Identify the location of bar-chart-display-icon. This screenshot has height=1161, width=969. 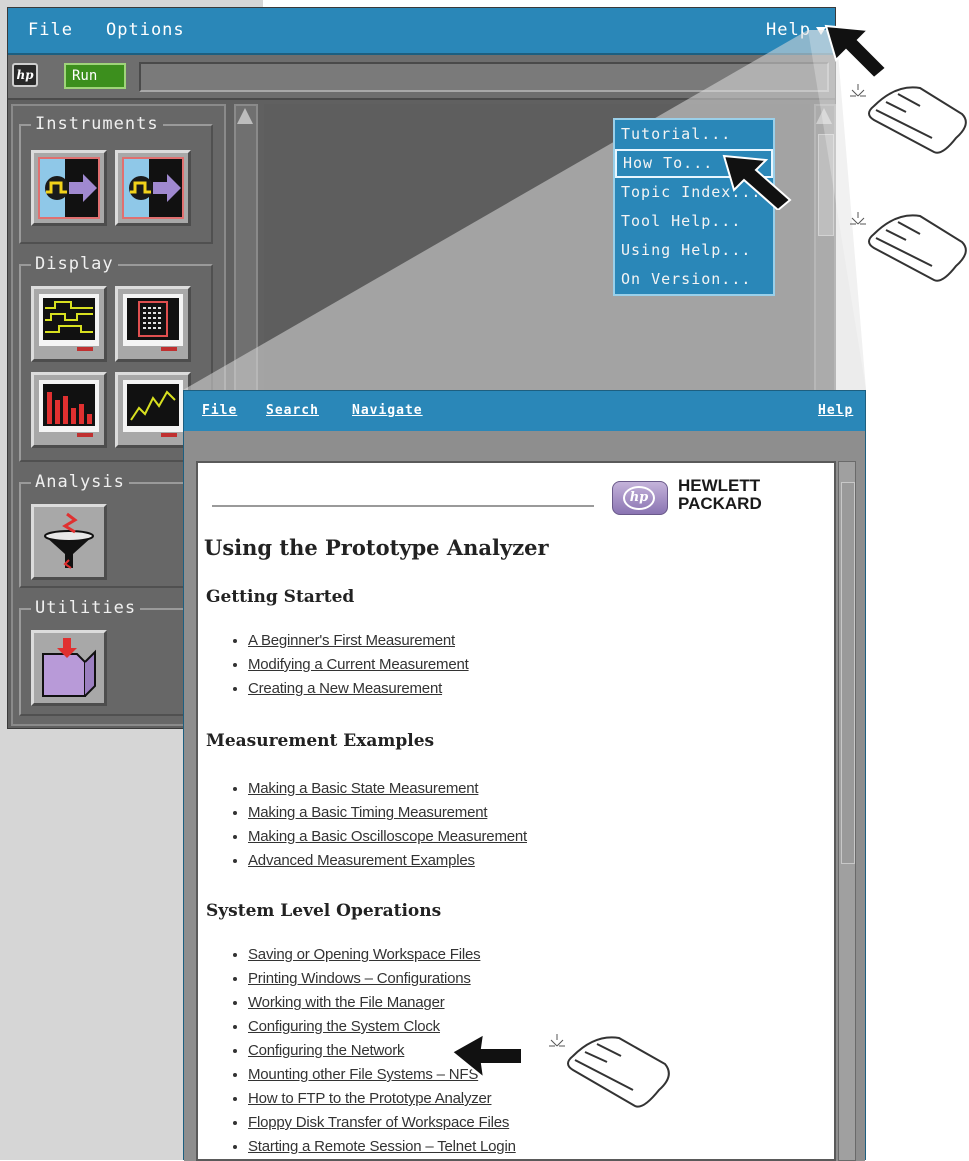
(69, 408).